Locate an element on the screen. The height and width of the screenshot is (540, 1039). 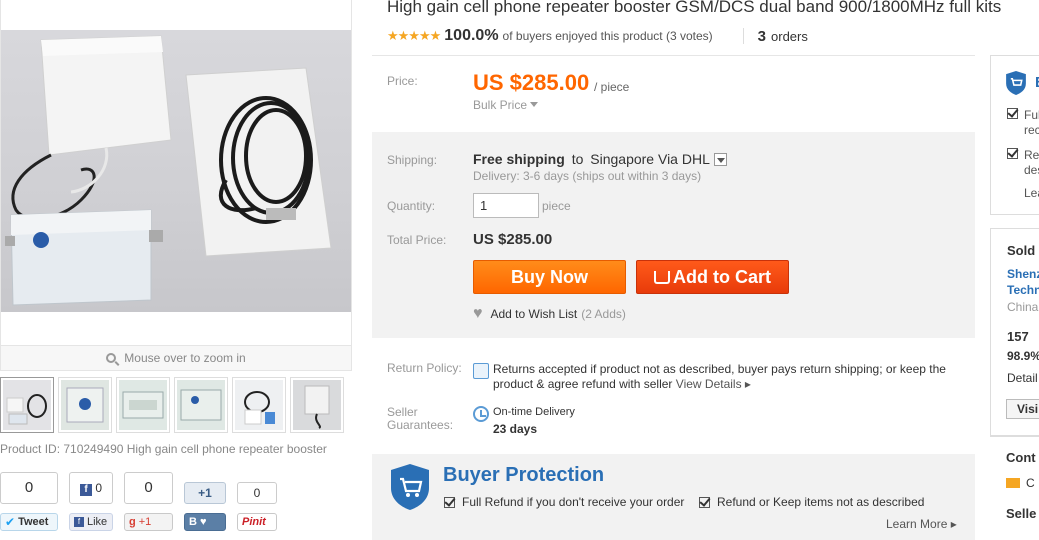
add-to-wishlist: ♥ Add to Wish List (2 Adds) is located at coordinates (549, 314).